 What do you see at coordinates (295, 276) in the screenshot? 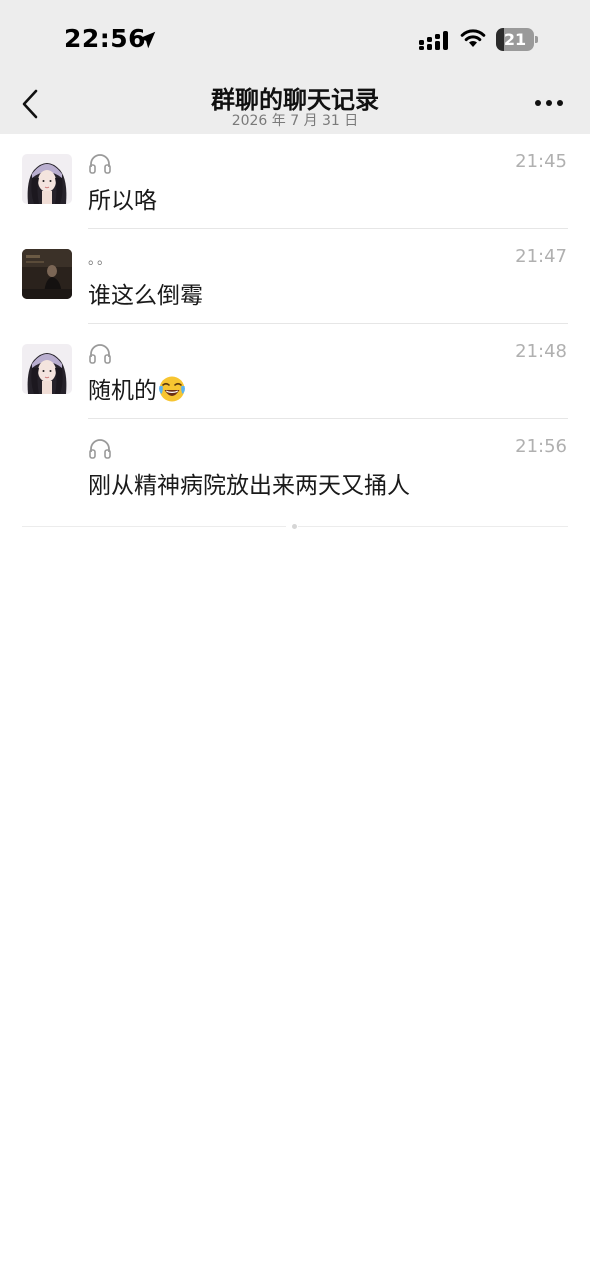
I see `message-item: 。。 21:47 谁这么倒霉` at bounding box center [295, 276].